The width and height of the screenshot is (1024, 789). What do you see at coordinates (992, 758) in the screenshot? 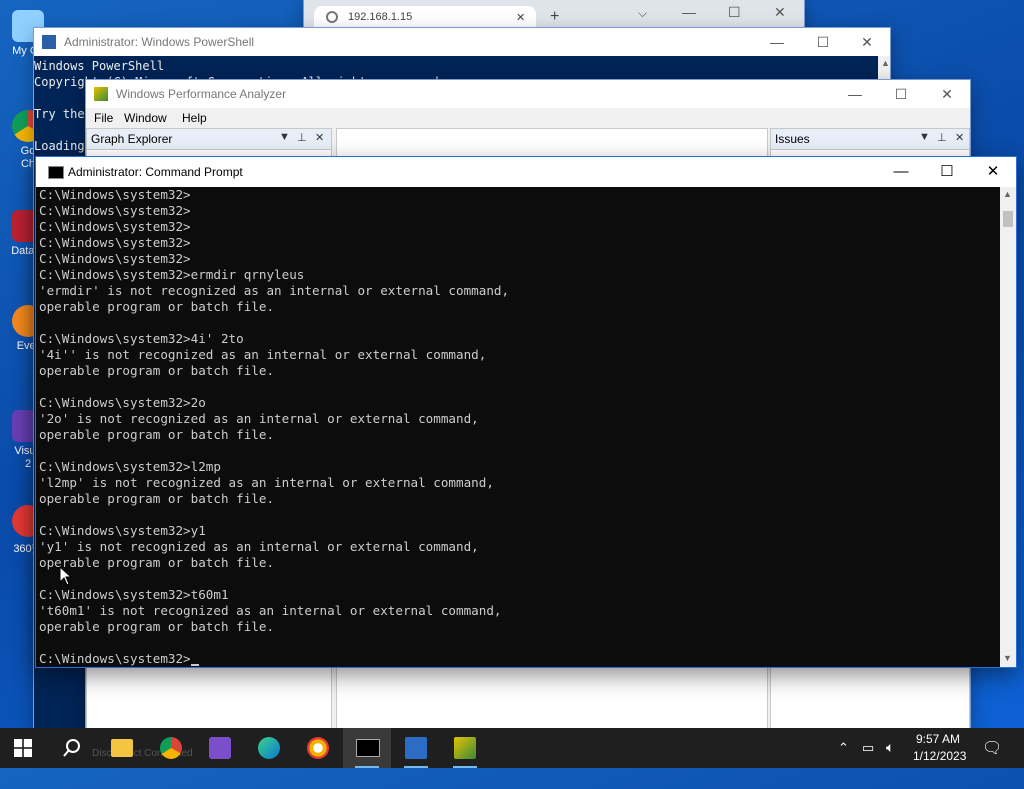
I see `notification-icon: 🗨︎` at bounding box center [992, 758].